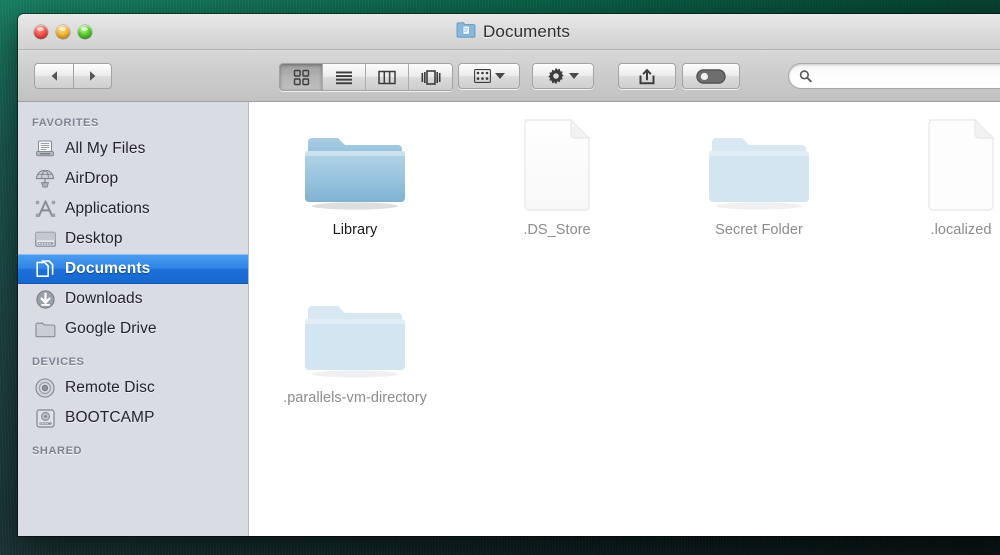 Image resolution: width=1000 pixels, height=555 pixels. Describe the element at coordinates (45, 239) in the screenshot. I see `desktop-icon` at that location.